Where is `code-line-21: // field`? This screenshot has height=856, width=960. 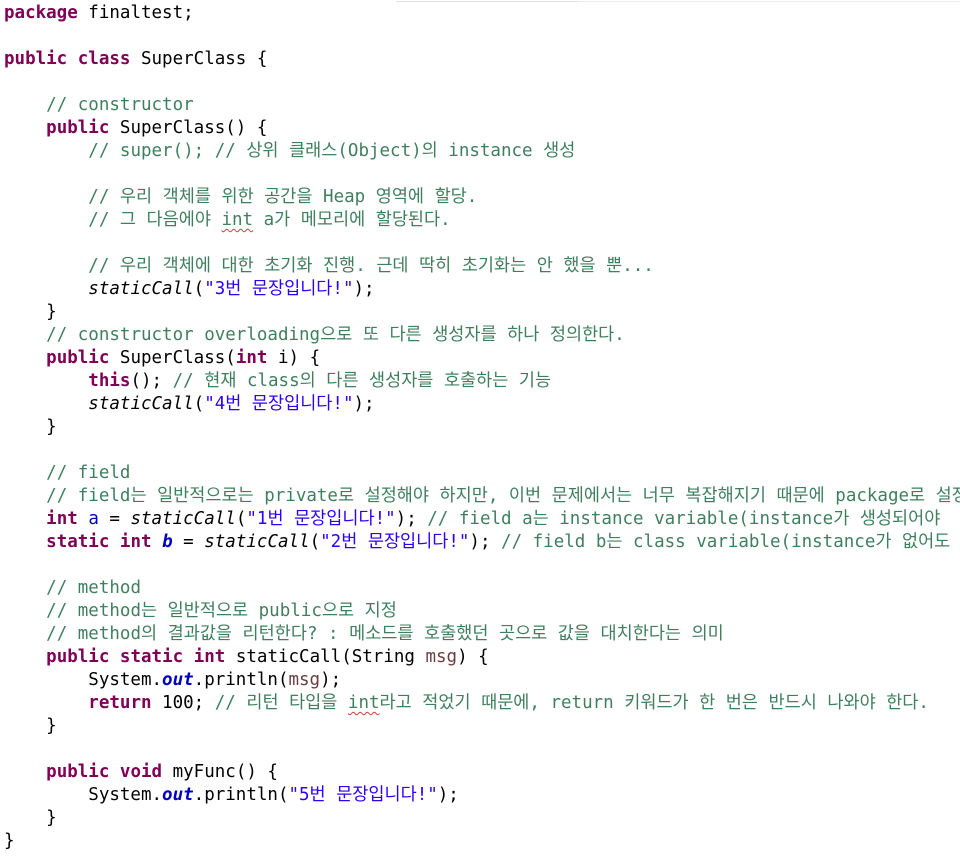 code-line-21: // field is located at coordinates (67, 473).